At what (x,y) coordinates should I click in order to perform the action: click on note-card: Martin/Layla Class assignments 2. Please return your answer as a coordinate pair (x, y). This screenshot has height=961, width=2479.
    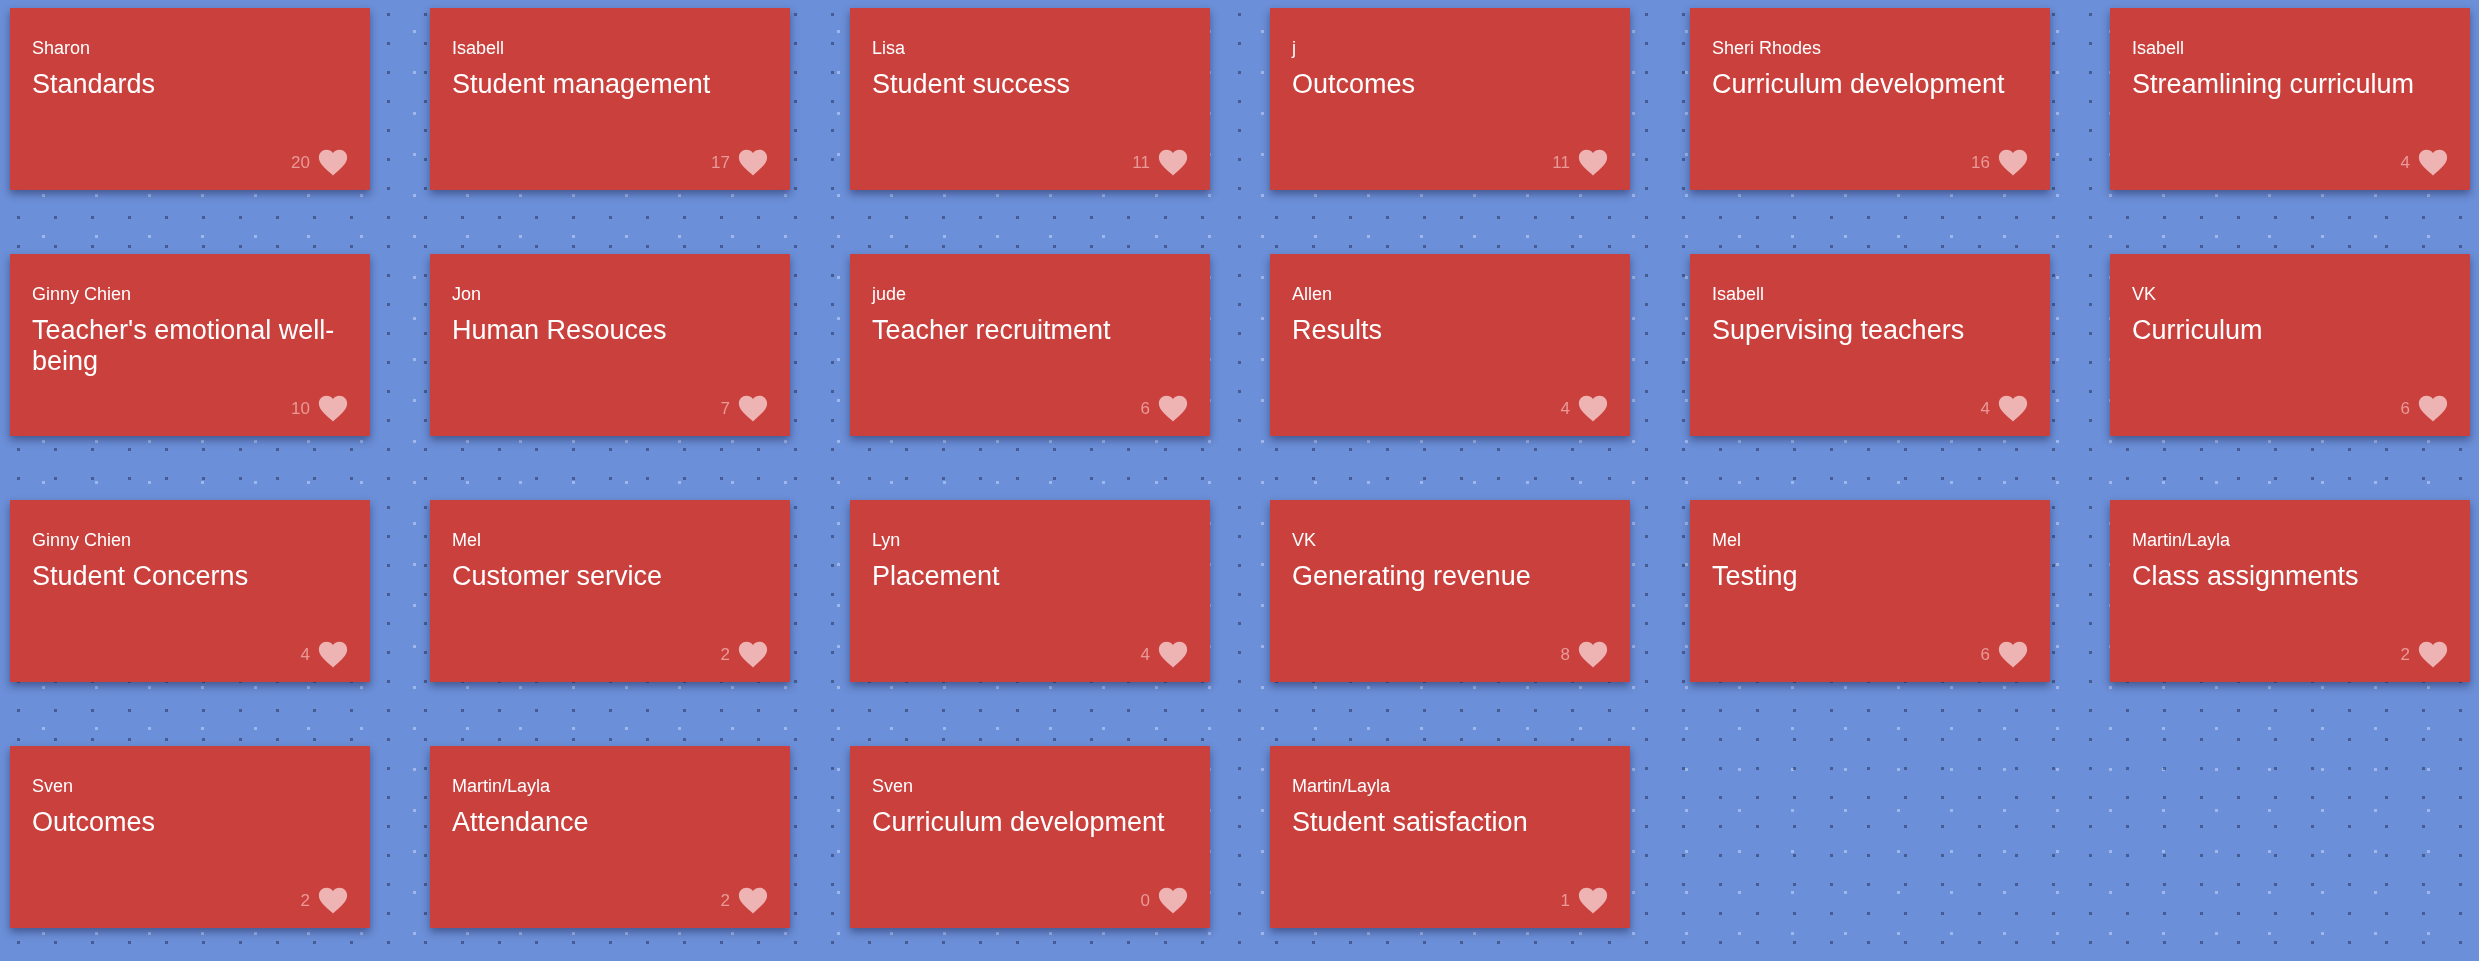
    Looking at the image, I should click on (2290, 591).